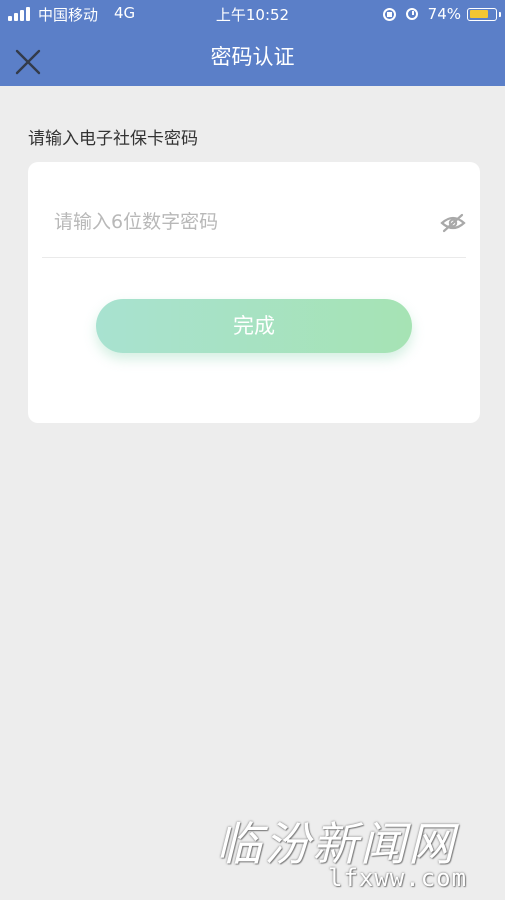 The width and height of the screenshot is (505, 900). I want to click on alarm-icon, so click(411, 14).